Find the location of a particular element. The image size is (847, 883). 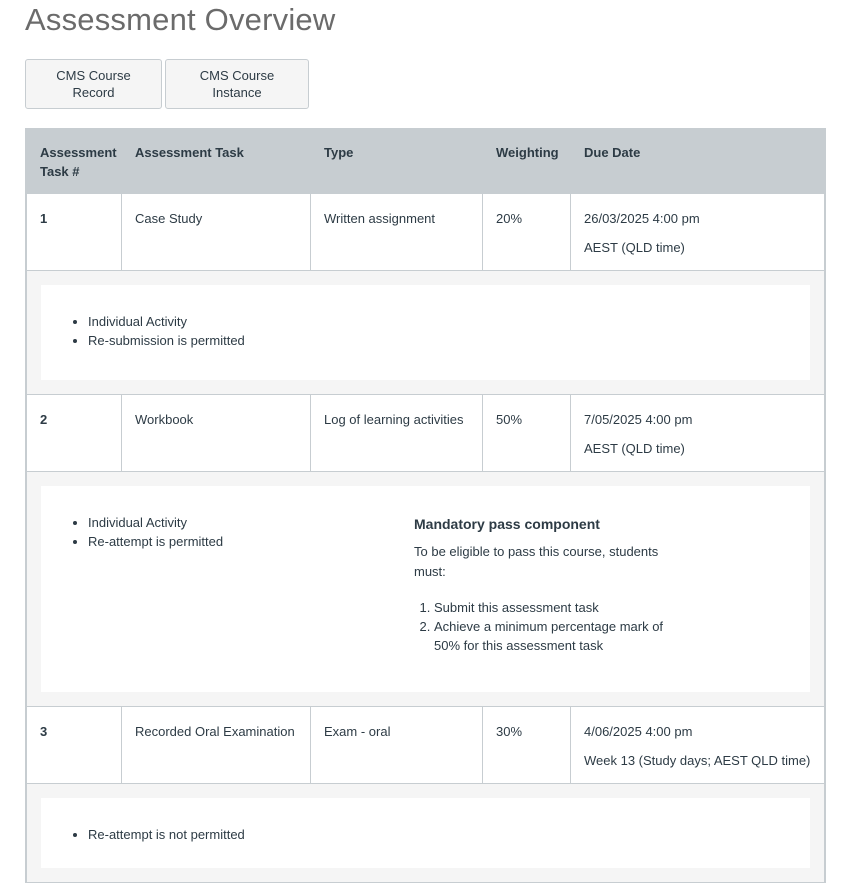

task-name: Recorded Oral Examination is located at coordinates (216, 745).